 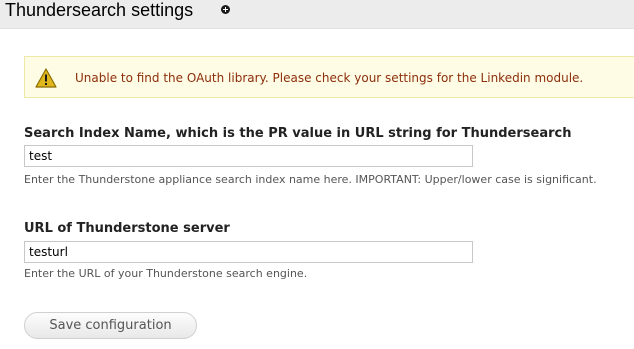 I want to click on save-configuration-button: Save configuration, so click(x=110, y=325).